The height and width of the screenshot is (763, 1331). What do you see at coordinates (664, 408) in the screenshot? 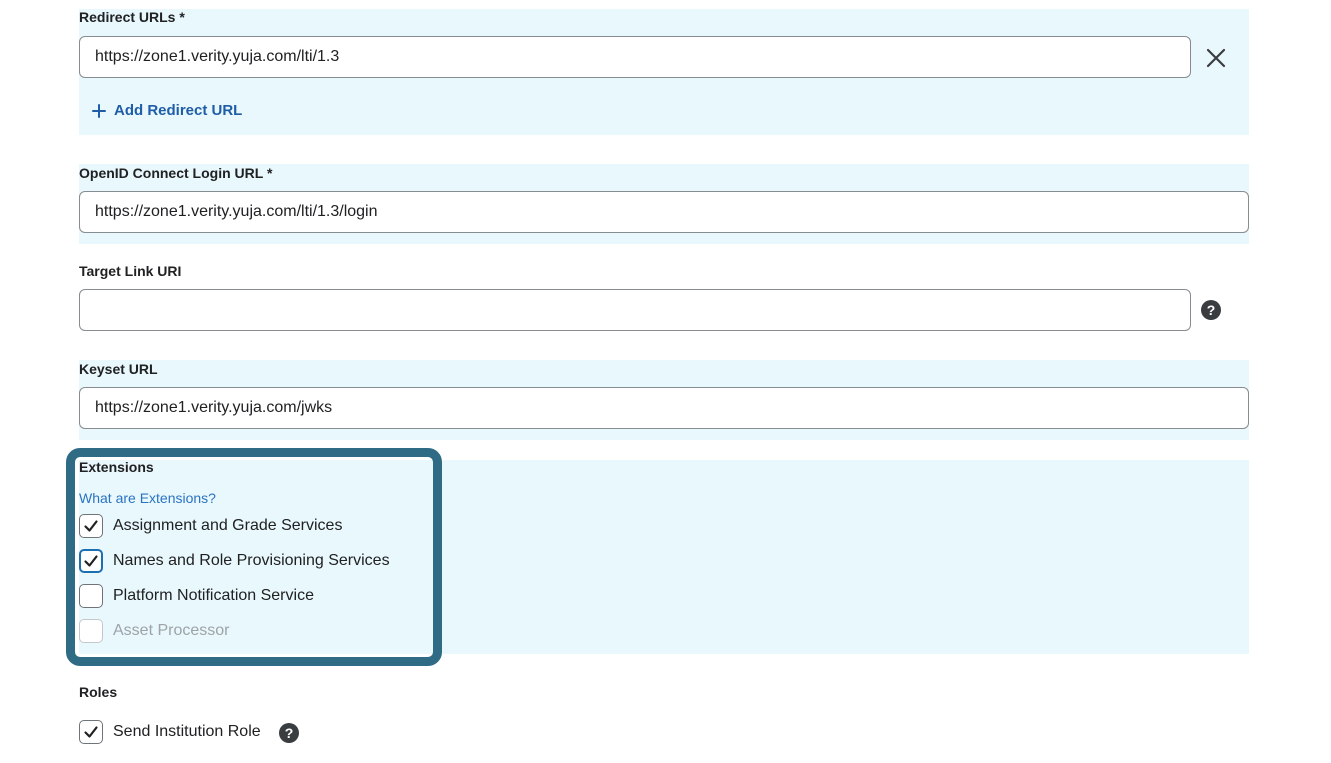
I see `keyset-url-input` at bounding box center [664, 408].